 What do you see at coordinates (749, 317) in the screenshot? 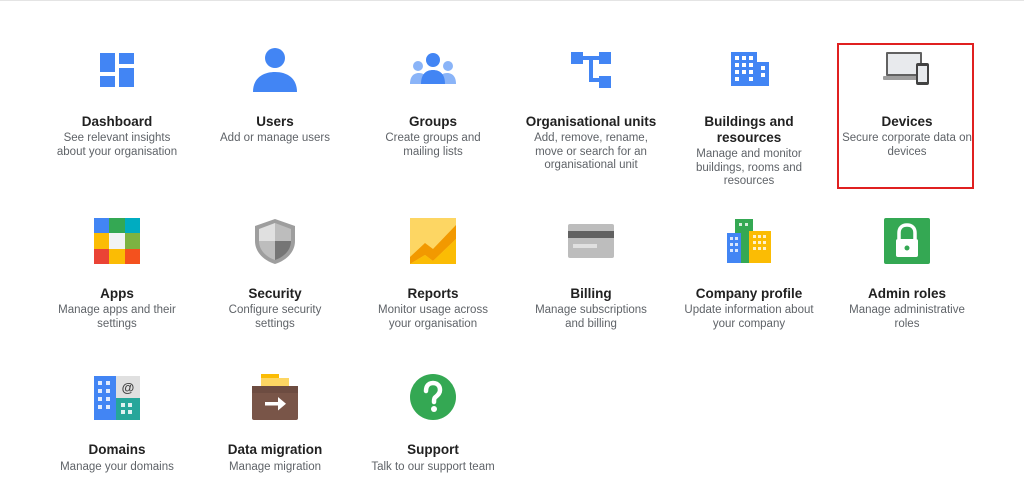
I see `card-description: Update information about your company` at bounding box center [749, 317].